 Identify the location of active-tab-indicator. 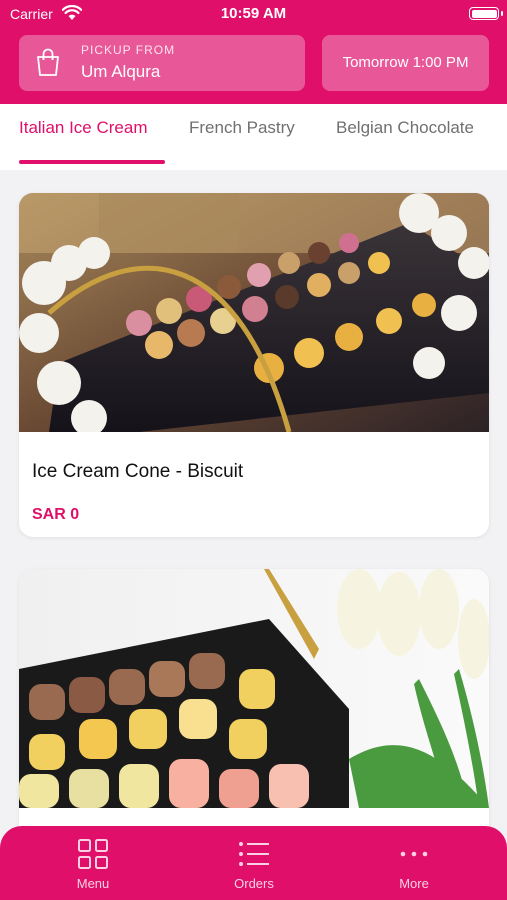
(92, 162).